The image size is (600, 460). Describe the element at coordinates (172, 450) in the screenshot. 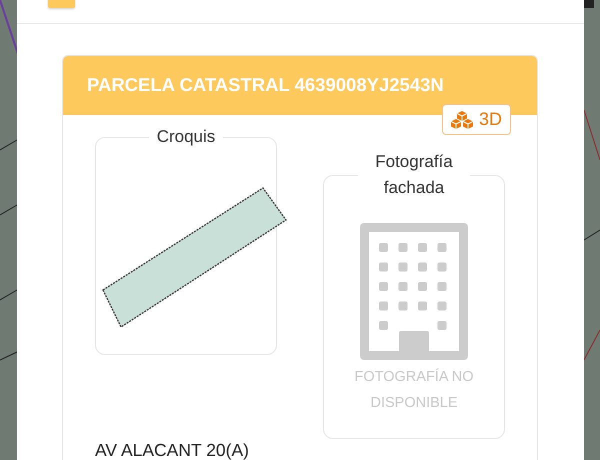

I see `parcel-address: AV ALACANT 20(A)` at that location.